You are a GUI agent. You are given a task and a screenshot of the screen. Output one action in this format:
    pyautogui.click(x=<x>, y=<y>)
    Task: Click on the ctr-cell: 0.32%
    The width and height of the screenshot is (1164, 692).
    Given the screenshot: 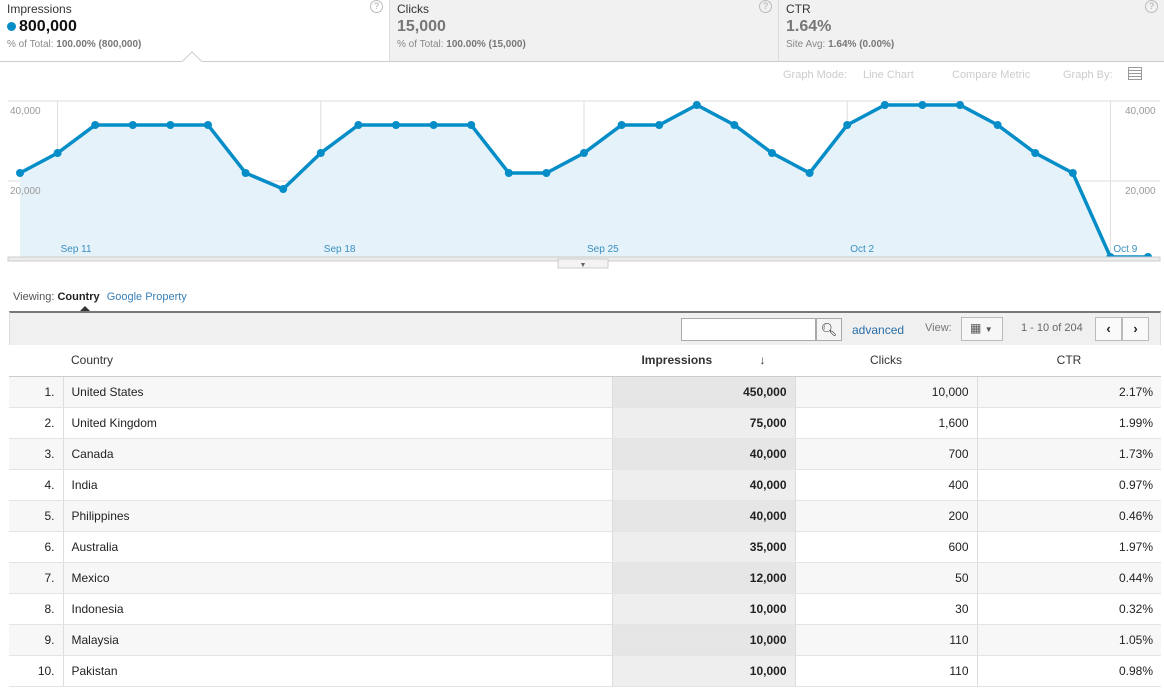 What is the action you would take?
    pyautogui.click(x=1068, y=609)
    